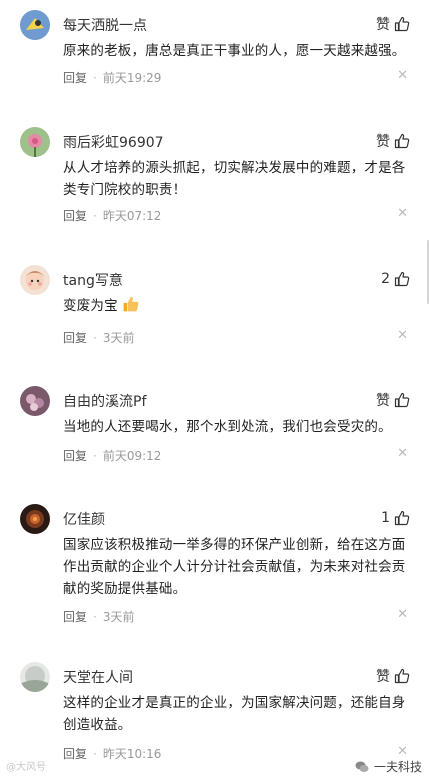  I want to click on like-count: 1, so click(385, 518).